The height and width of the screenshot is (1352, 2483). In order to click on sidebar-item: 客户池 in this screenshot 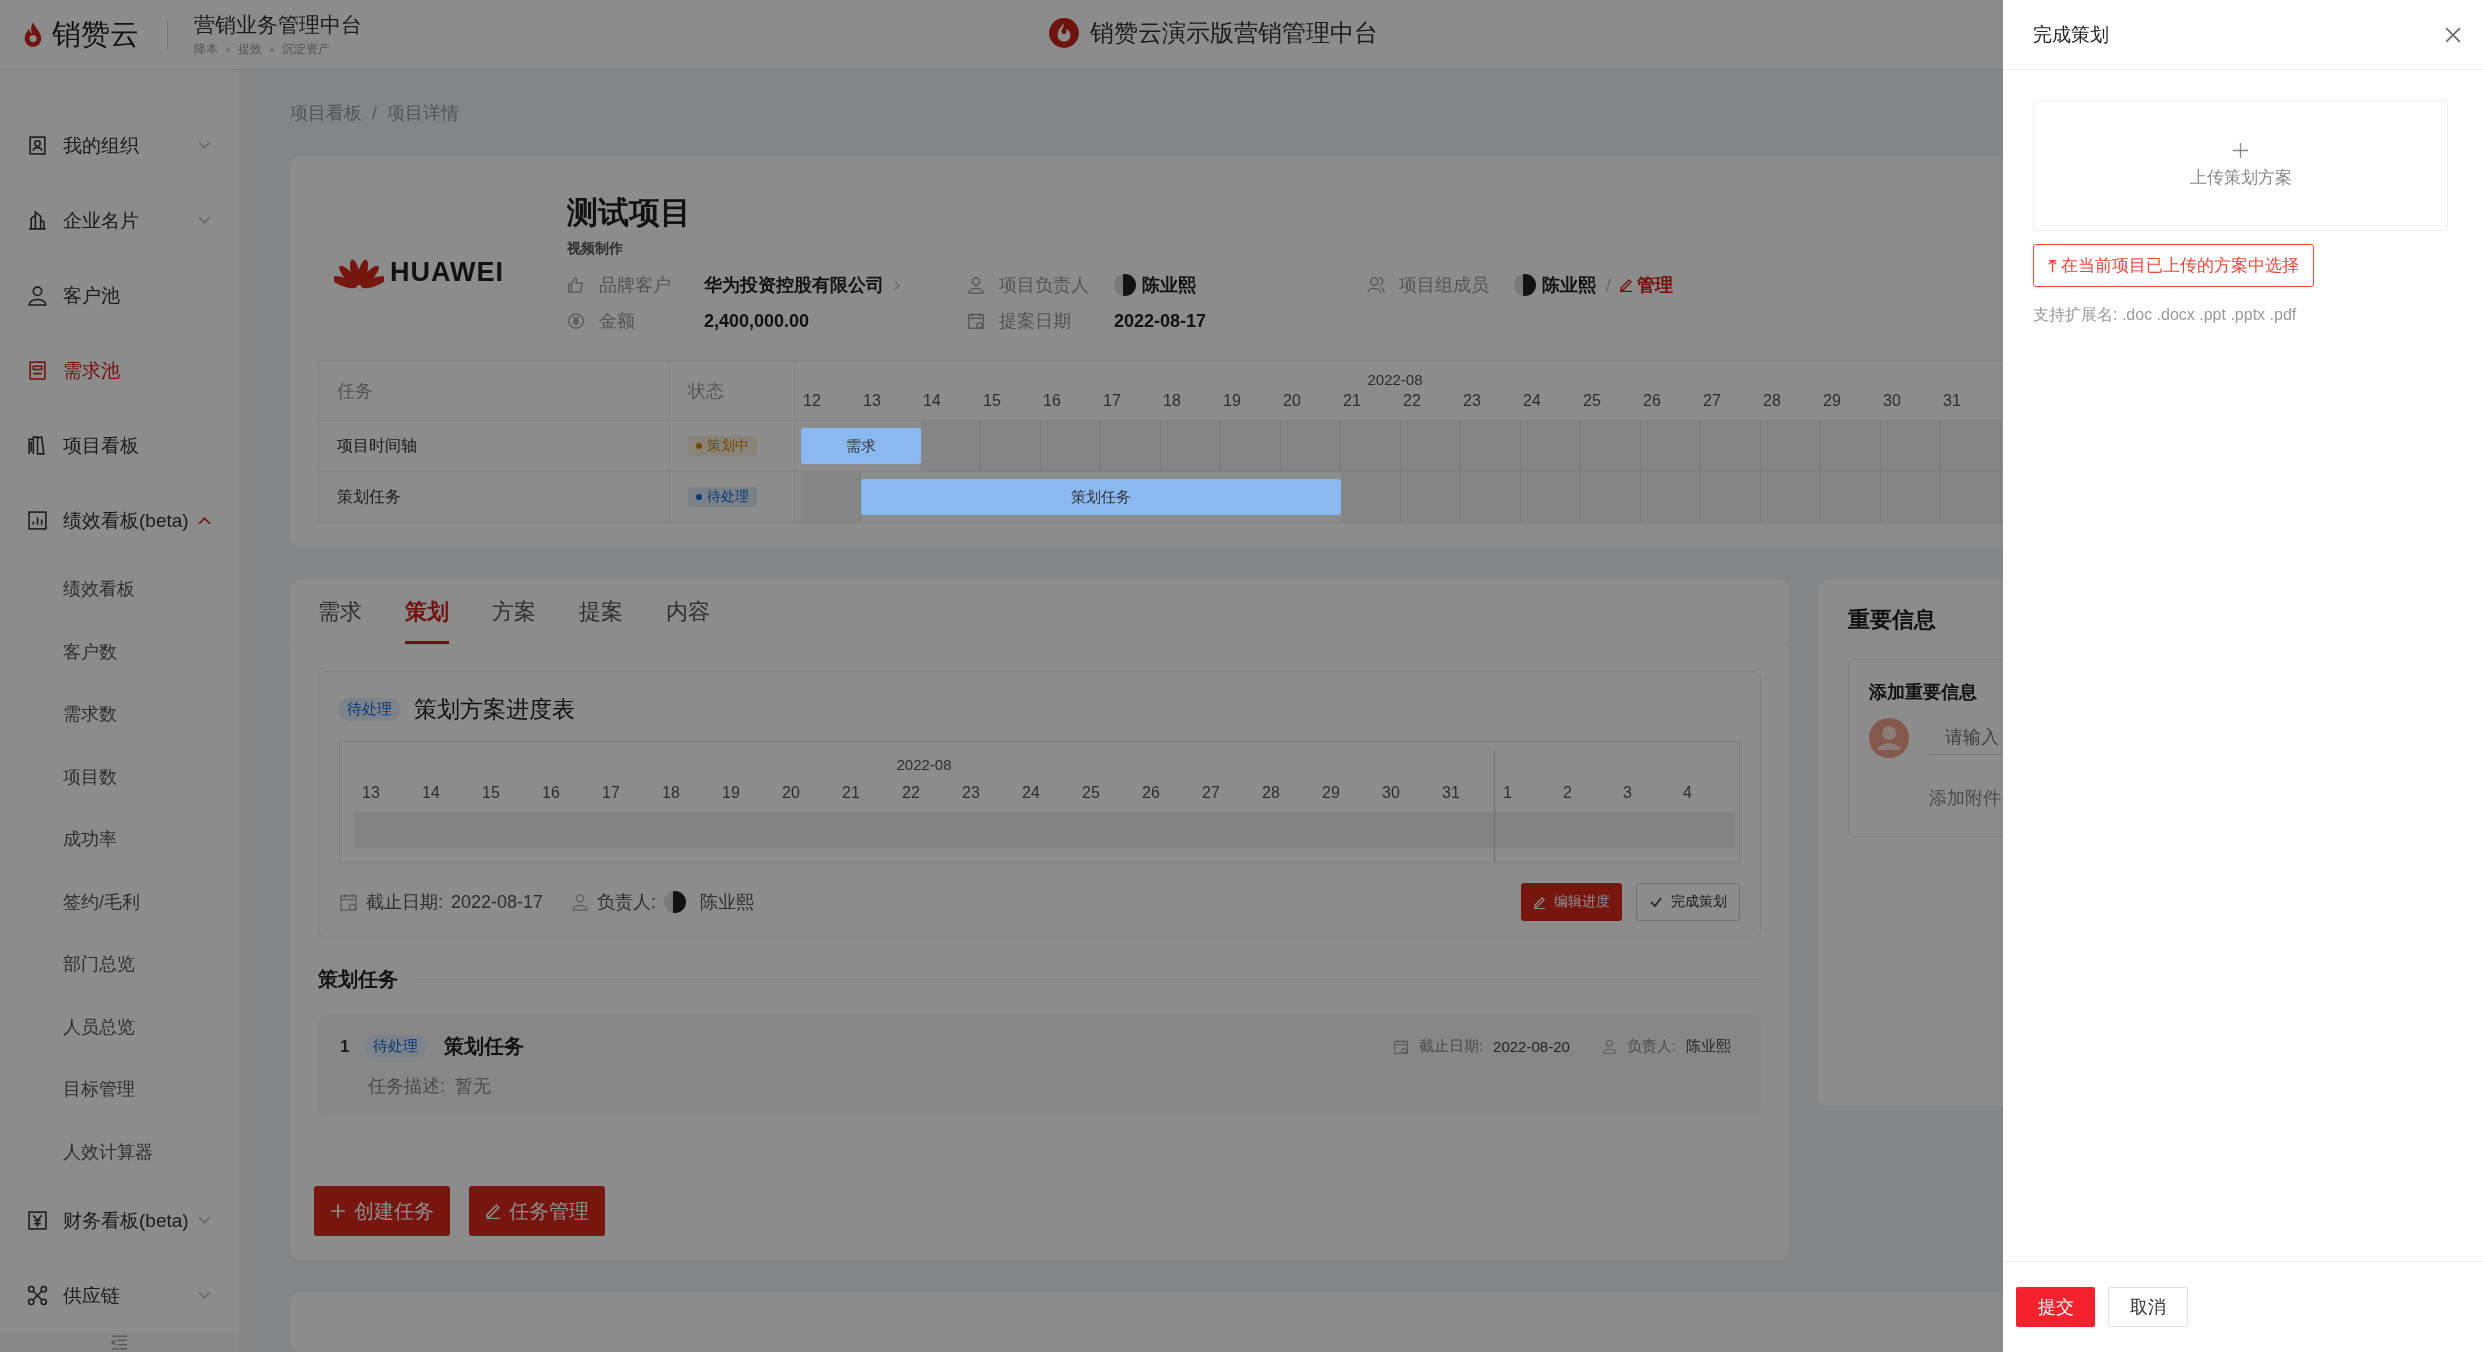, I will do `click(119, 295)`.